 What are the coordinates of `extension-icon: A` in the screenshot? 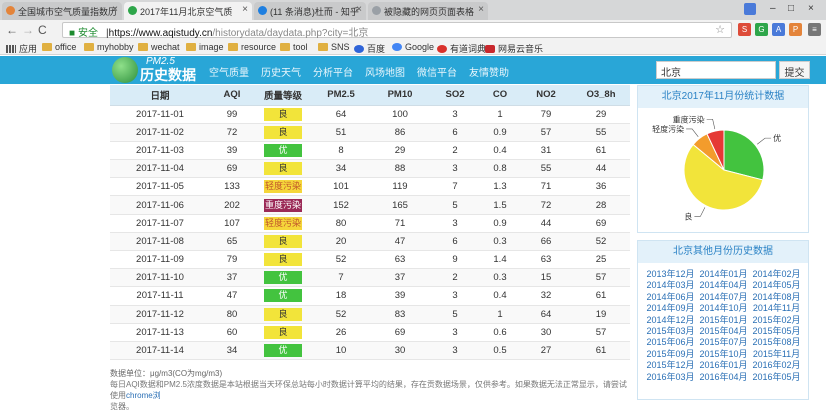 It's located at (778, 29).